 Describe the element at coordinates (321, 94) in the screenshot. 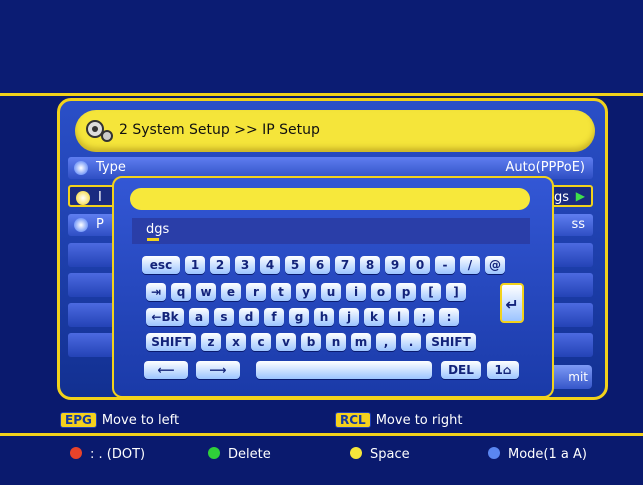

I see `top-divider` at that location.